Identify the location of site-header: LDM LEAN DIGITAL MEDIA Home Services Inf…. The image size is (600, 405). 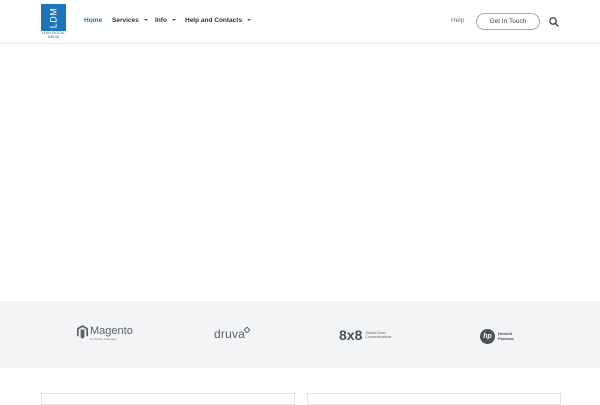
(300, 22).